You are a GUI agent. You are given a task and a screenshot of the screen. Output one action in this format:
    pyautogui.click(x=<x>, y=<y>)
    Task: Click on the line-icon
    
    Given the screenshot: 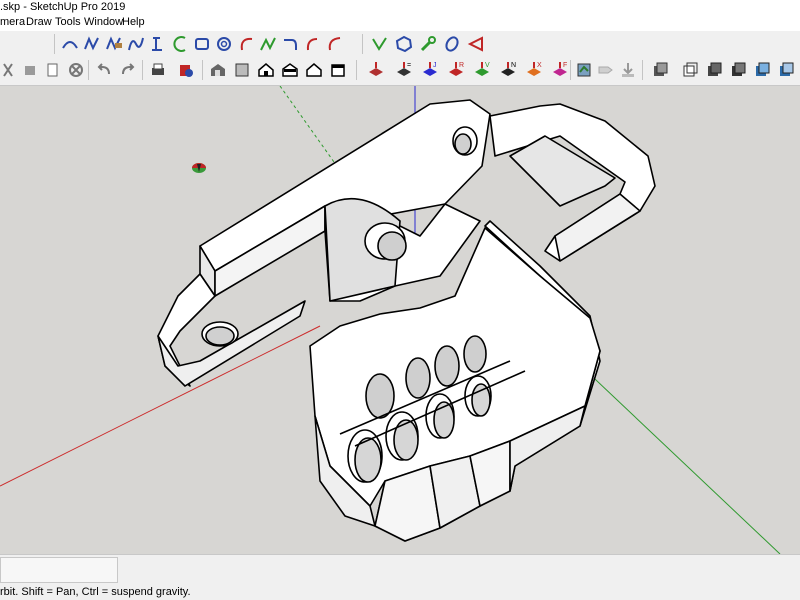 What is the action you would take?
    pyautogui.click(x=380, y=44)
    